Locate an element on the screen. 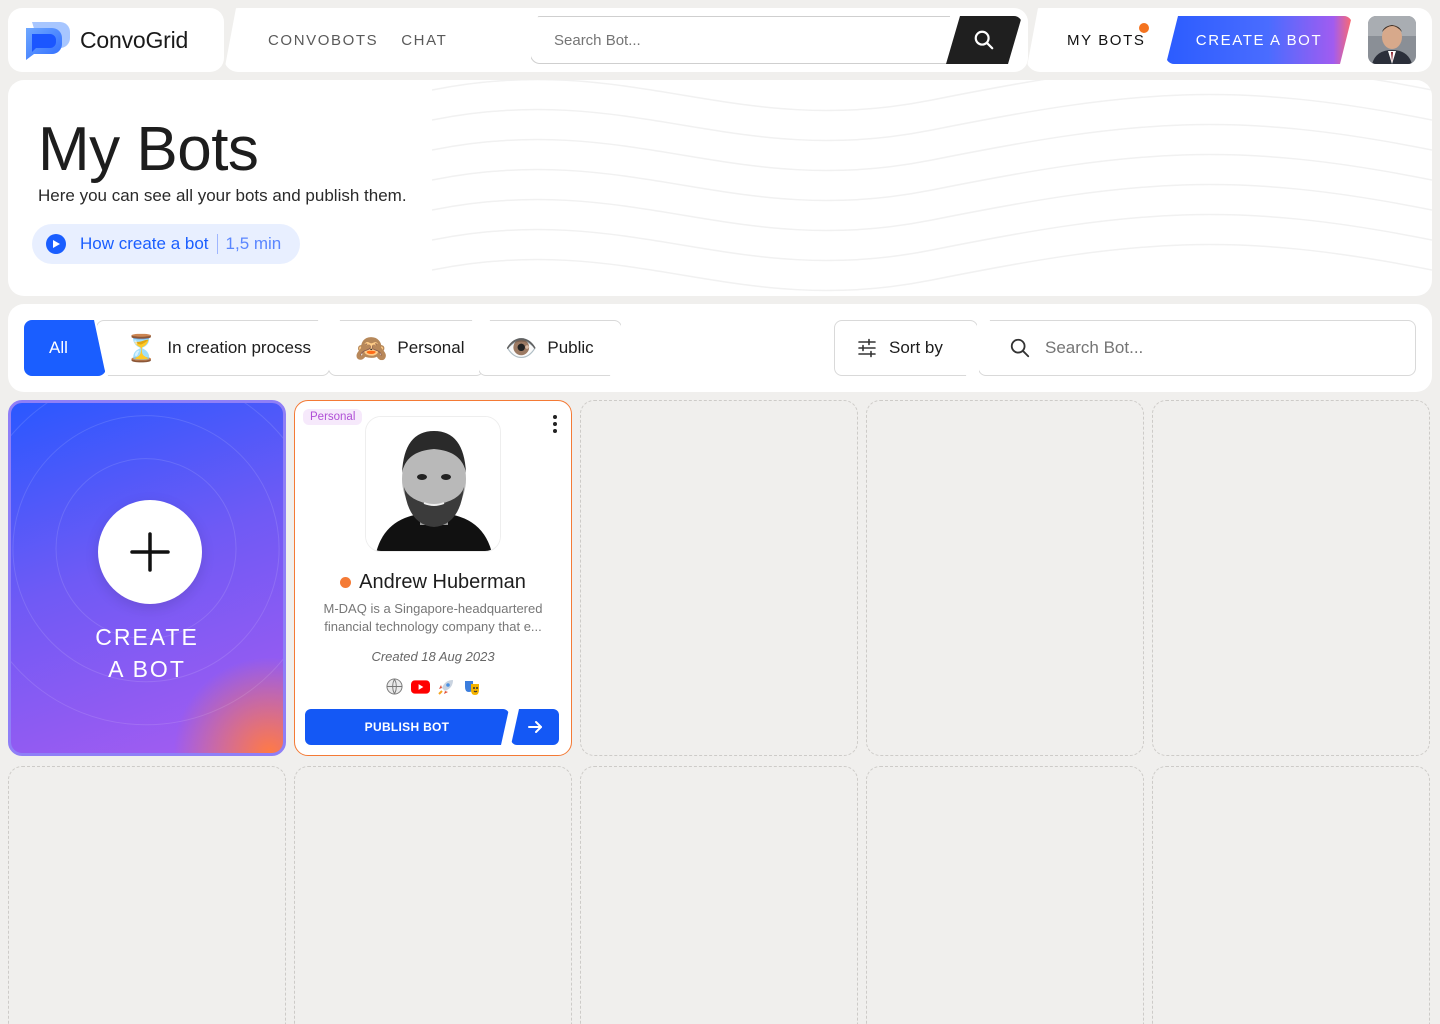 This screenshot has width=1440, height=1024. logo: ConvoGrid is located at coordinates (116, 40).